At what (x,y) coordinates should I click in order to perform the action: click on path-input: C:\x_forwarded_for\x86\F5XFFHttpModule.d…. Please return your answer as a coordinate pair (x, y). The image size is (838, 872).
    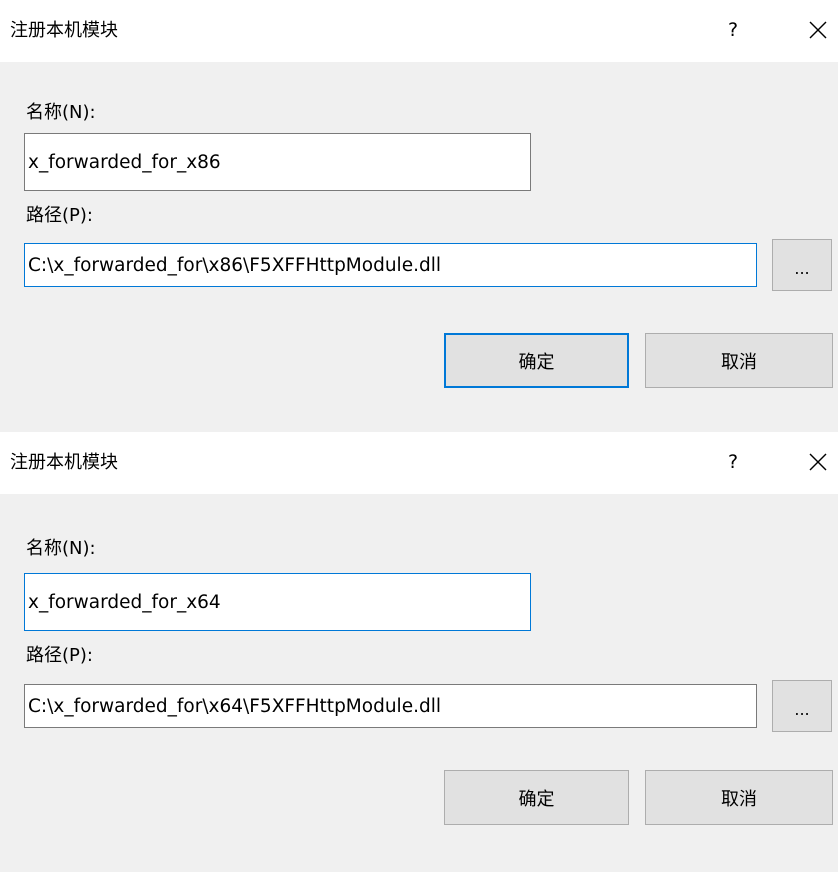
    Looking at the image, I should click on (390, 265).